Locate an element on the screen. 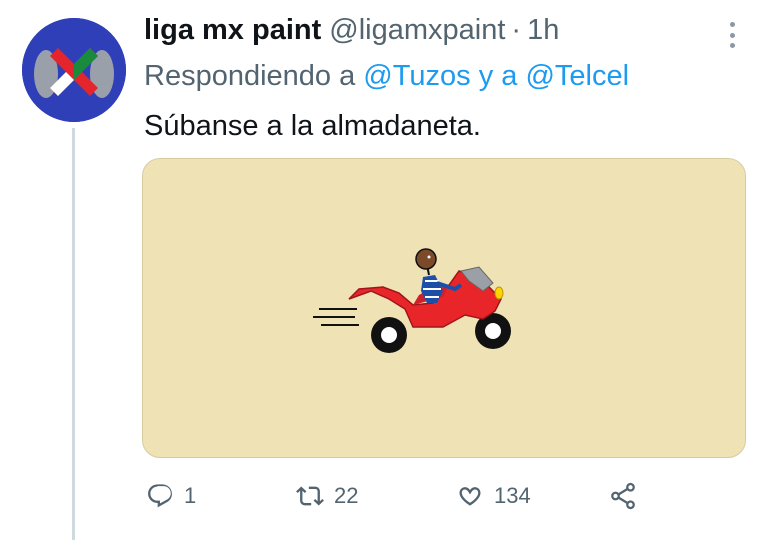 The height and width of the screenshot is (540, 768). like-button: 134 is located at coordinates (493, 496).